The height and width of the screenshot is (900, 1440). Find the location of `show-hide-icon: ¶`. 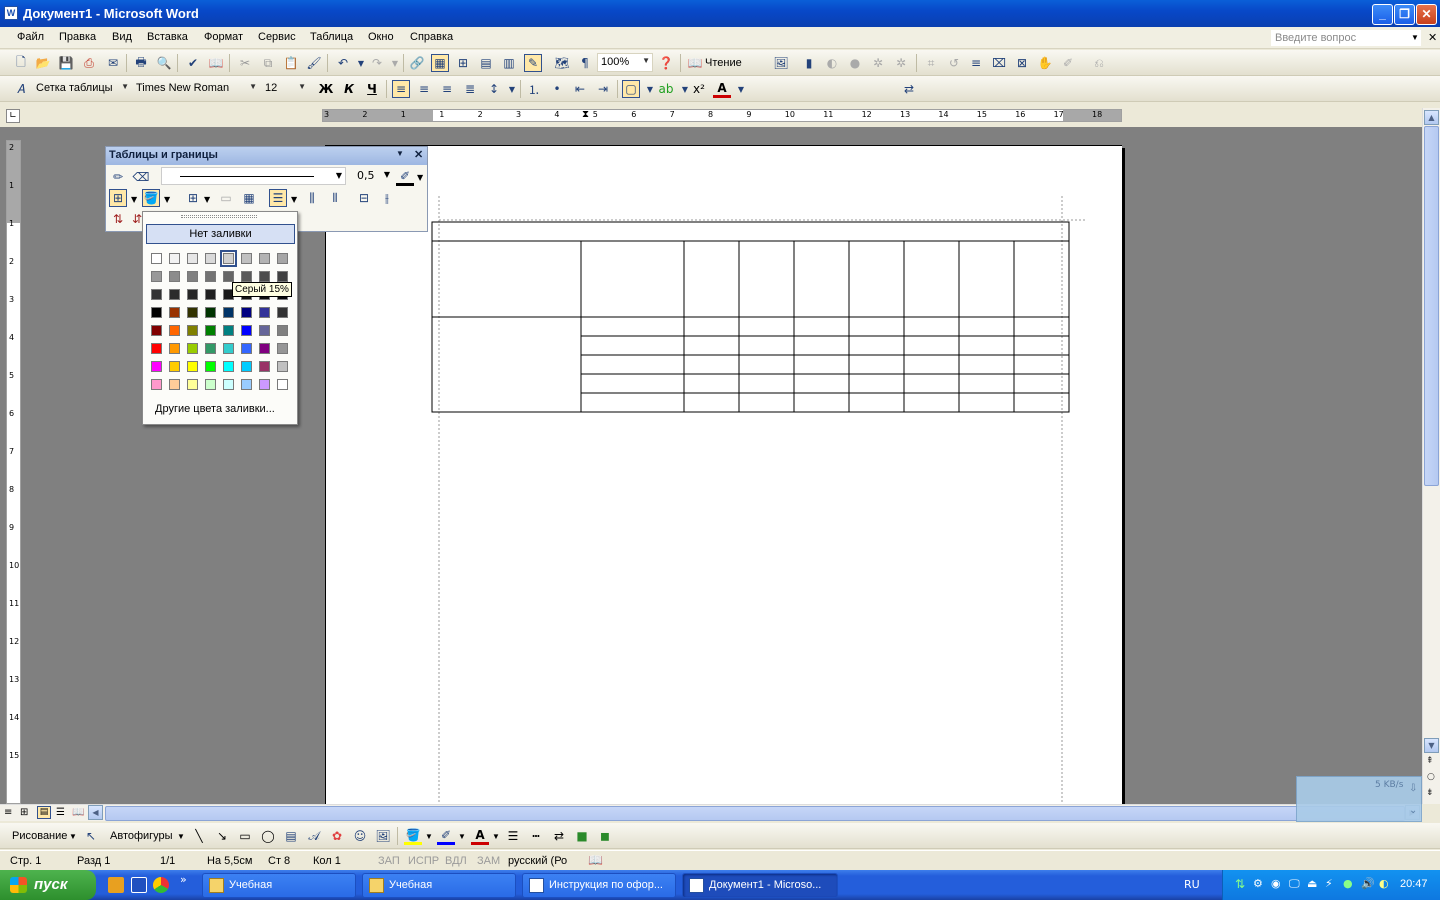

show-hide-icon: ¶ is located at coordinates (585, 63).